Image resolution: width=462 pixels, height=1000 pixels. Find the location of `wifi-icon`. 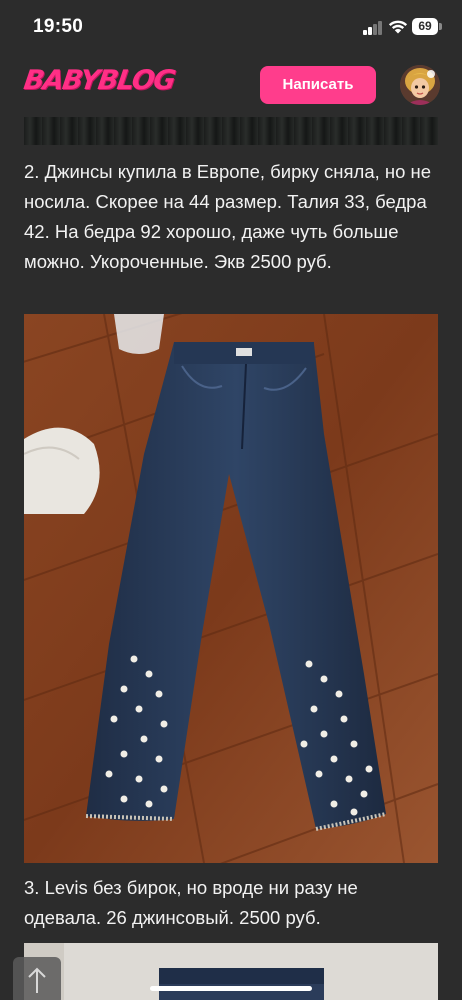

wifi-icon is located at coordinates (398, 27).